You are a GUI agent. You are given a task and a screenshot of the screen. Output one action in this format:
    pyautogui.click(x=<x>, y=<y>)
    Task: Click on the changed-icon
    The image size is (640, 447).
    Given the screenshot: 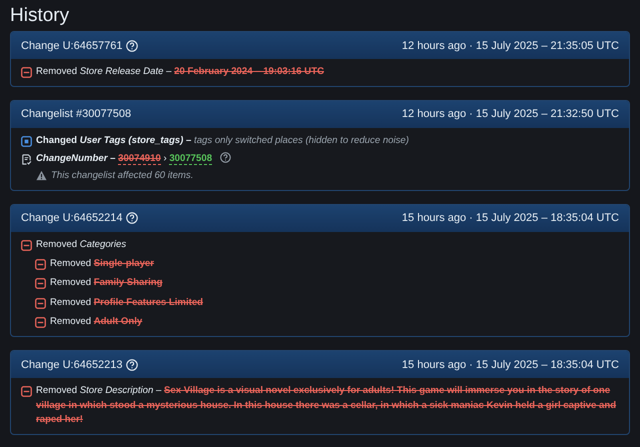 What is the action you would take?
    pyautogui.click(x=26, y=141)
    